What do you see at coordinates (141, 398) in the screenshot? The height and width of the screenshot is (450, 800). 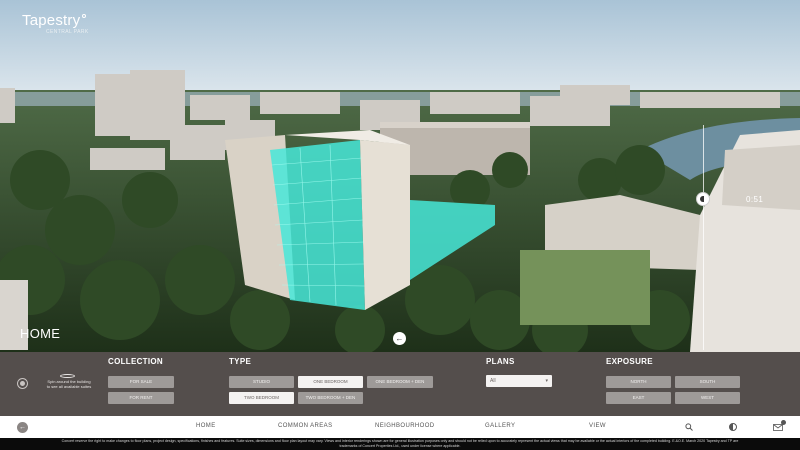 I see `collection-option-for-rent: FOR RENT` at bounding box center [141, 398].